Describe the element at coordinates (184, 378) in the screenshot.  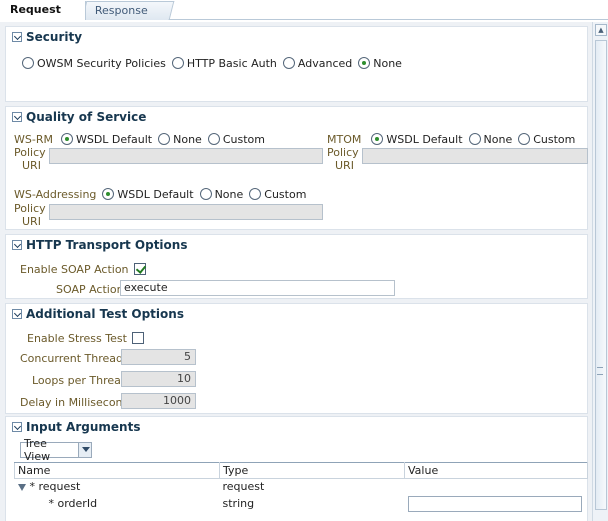
I see `loops-value: 10` at that location.